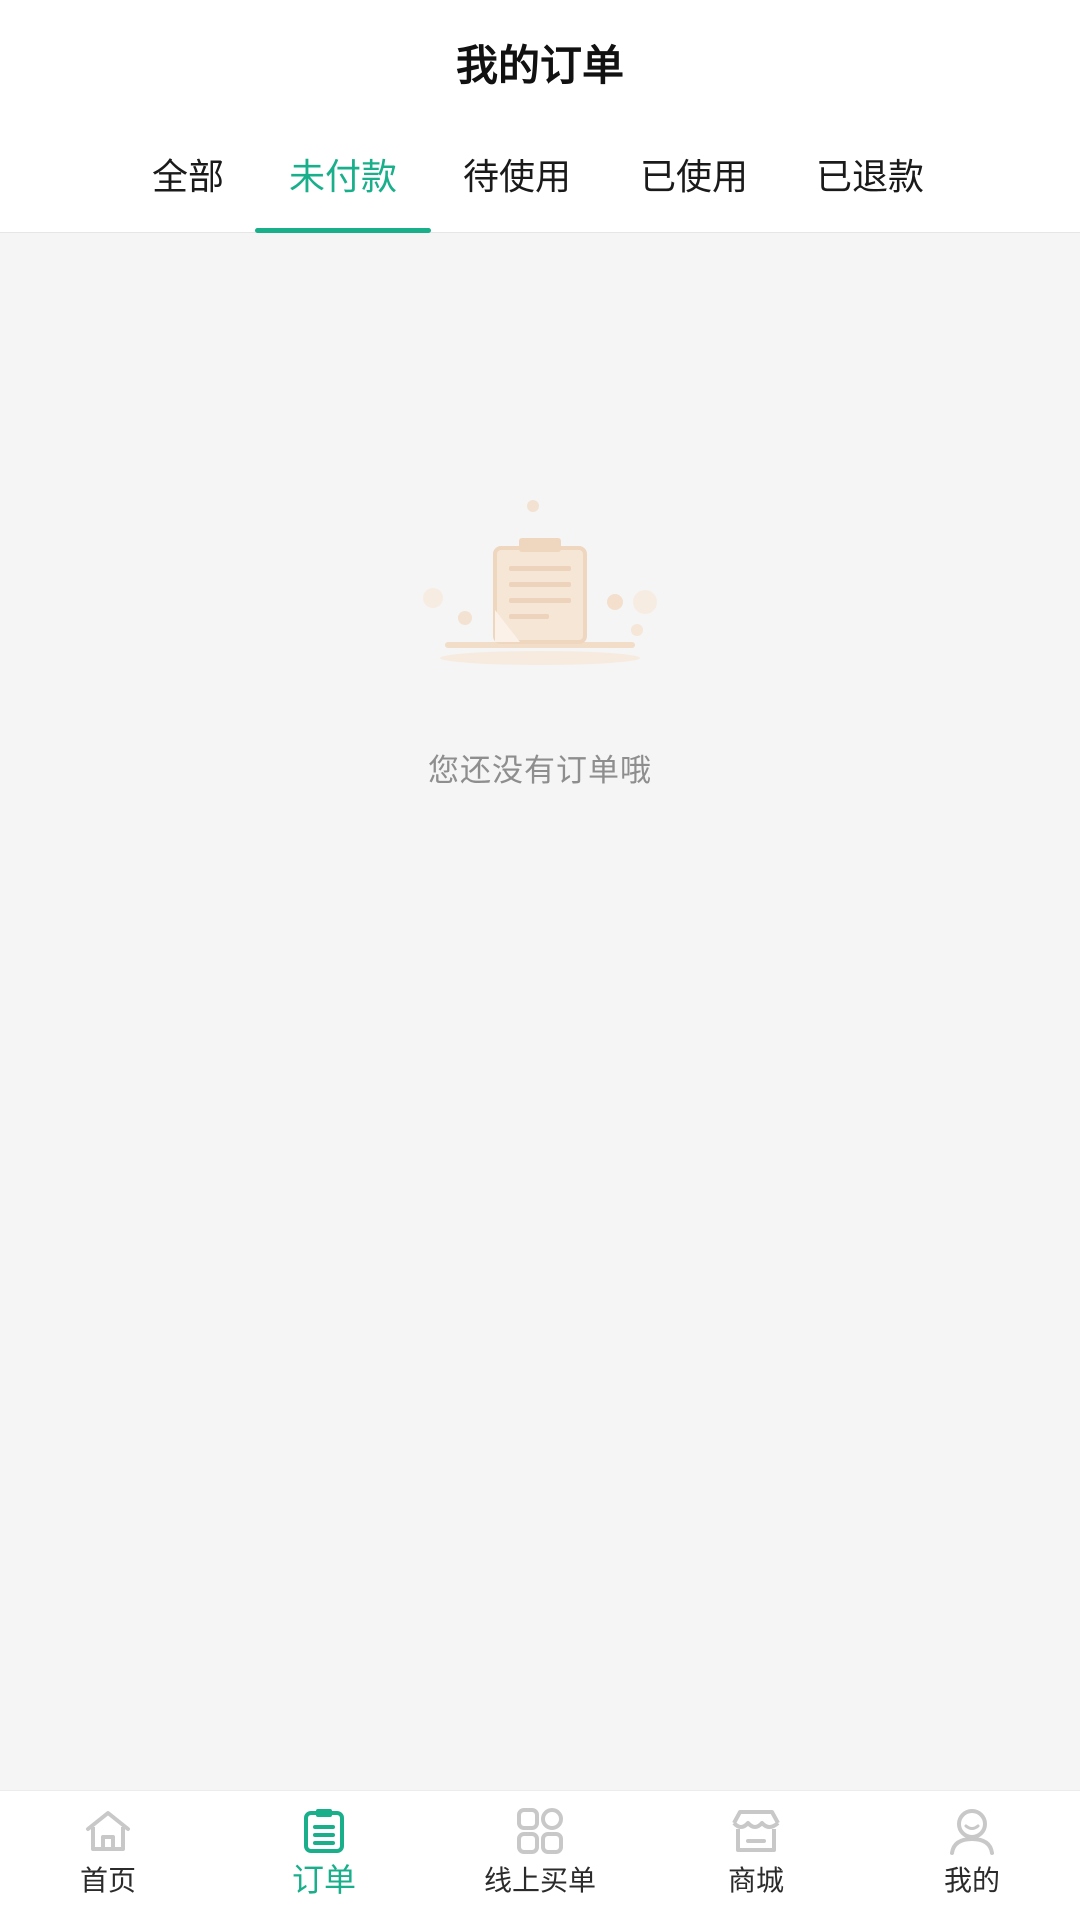 This screenshot has height=1920, width=1080. I want to click on page-title: 我的订单, so click(539, 65).